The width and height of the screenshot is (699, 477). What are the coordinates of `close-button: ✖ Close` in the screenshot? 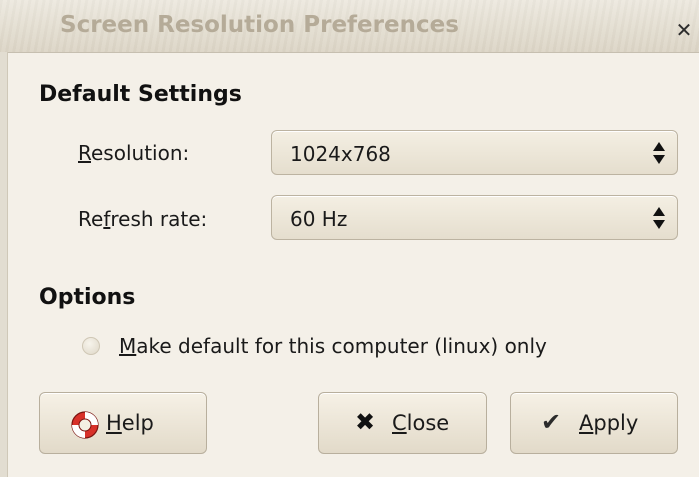 It's located at (402, 423).